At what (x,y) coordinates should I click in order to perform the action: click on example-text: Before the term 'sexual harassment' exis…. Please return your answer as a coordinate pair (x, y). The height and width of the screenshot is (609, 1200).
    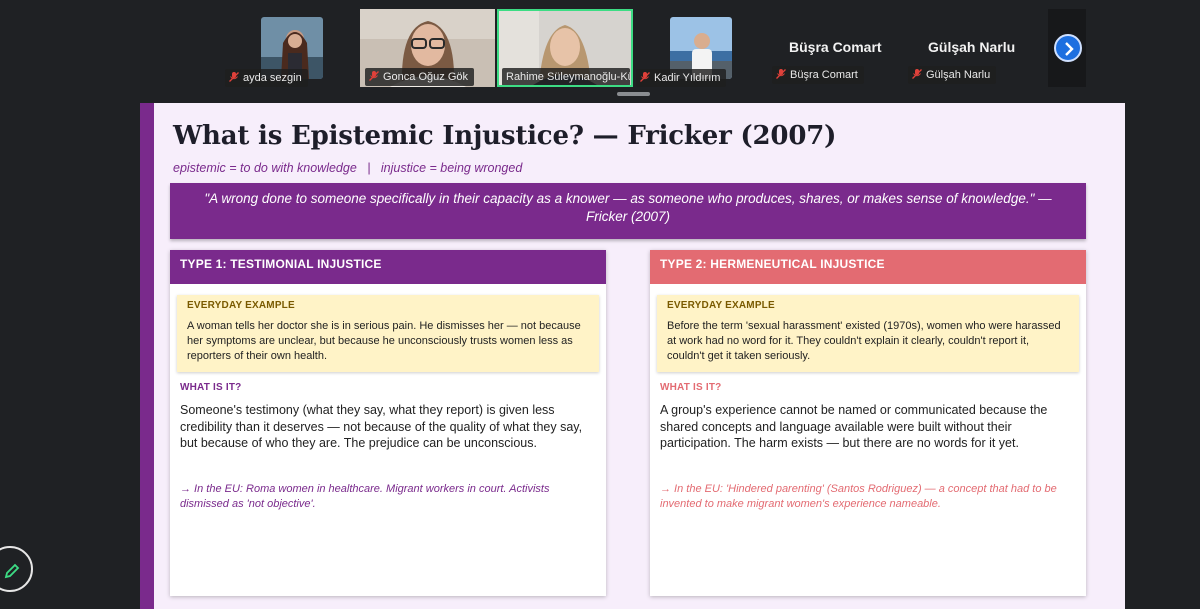
    Looking at the image, I should click on (864, 341).